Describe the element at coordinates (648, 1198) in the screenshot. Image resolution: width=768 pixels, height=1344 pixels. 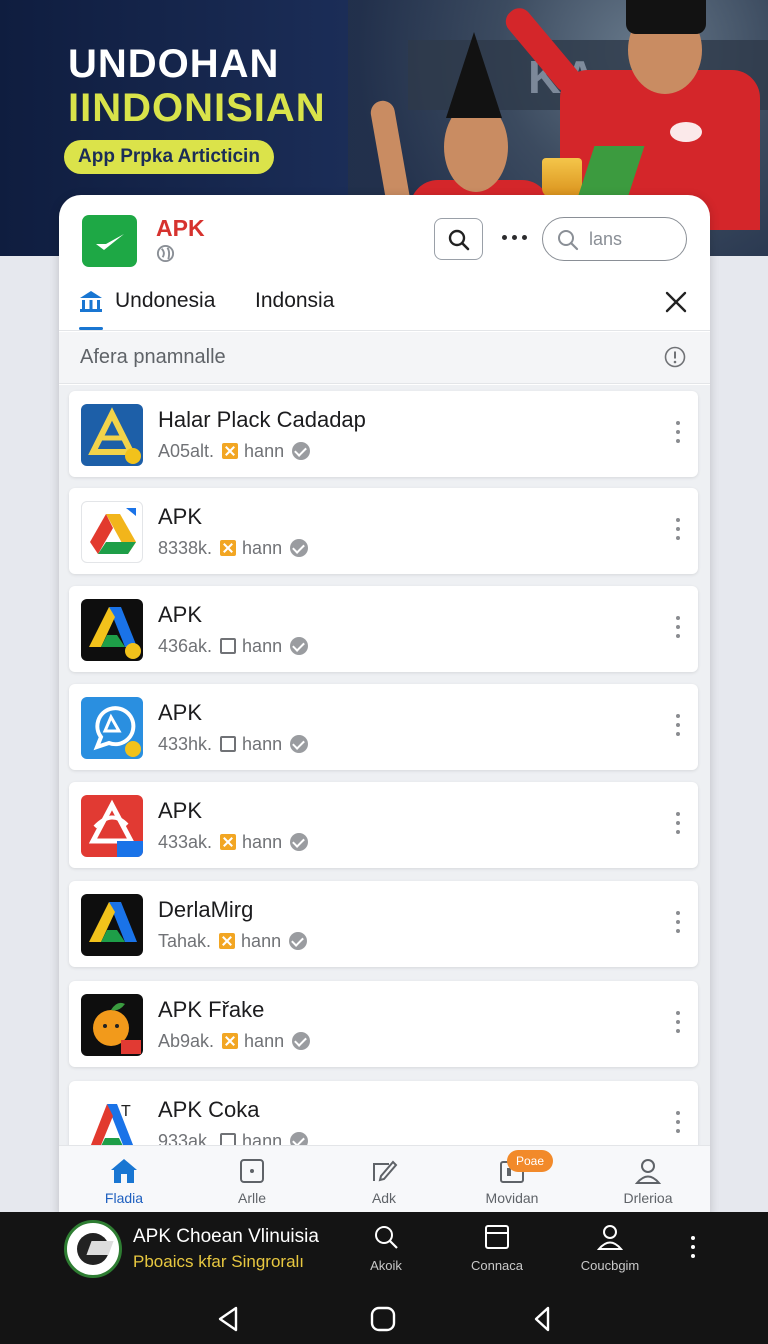
I see `bottom-tab-label: Drlerioa` at that location.